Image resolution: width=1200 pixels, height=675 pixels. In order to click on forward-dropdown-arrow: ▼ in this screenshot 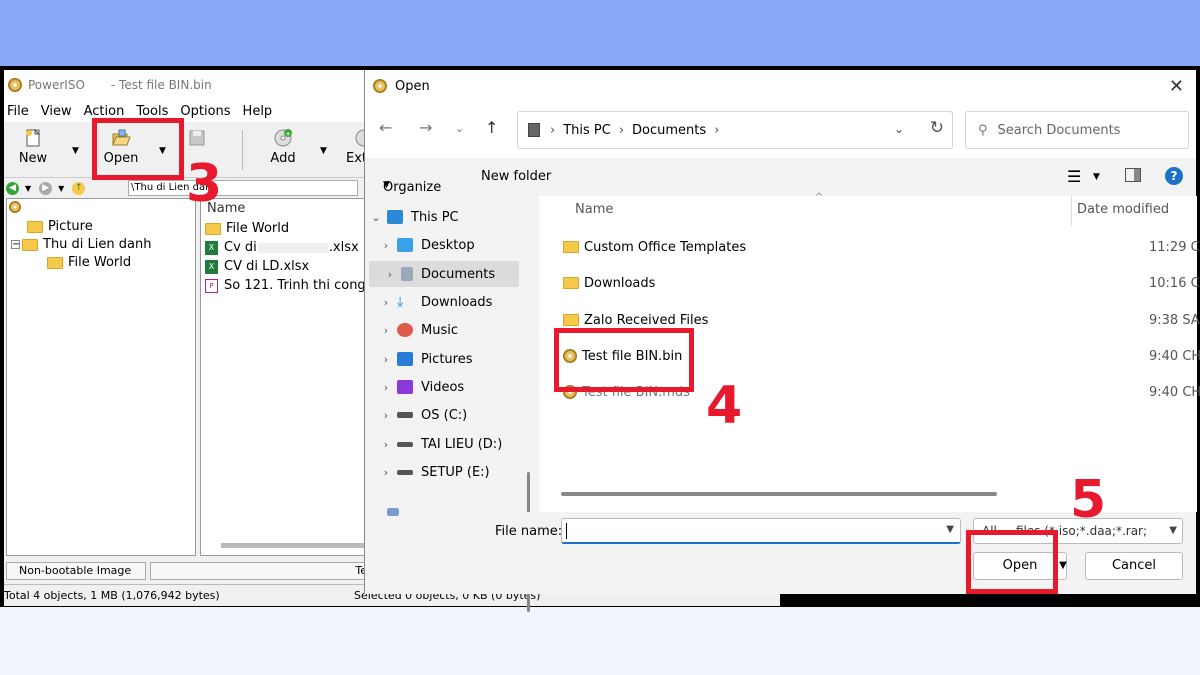, I will do `click(61, 188)`.